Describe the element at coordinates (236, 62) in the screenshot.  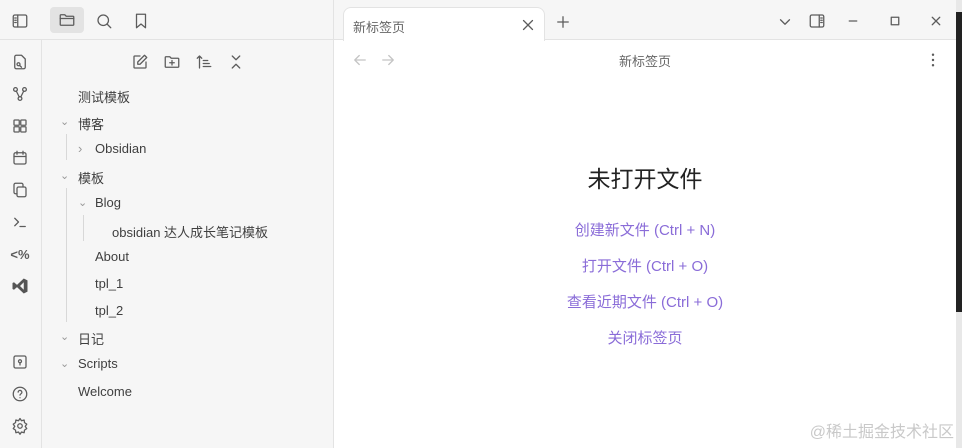
I see `collapse-all-icon` at that location.